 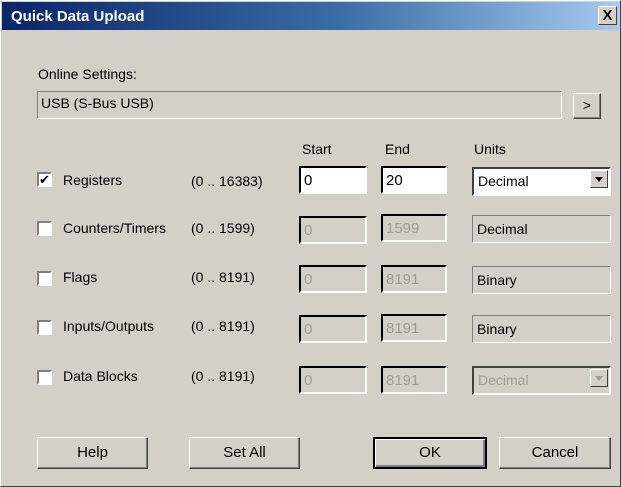 What do you see at coordinates (414, 228) in the screenshot?
I see `counters-timers-end-input` at bounding box center [414, 228].